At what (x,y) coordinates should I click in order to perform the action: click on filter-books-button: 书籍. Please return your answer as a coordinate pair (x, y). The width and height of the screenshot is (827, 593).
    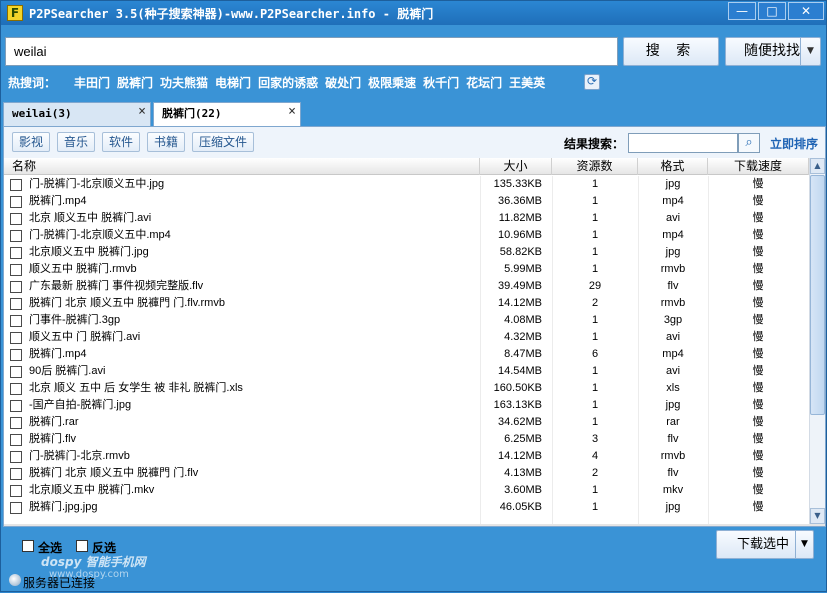
    Looking at the image, I should click on (166, 142).